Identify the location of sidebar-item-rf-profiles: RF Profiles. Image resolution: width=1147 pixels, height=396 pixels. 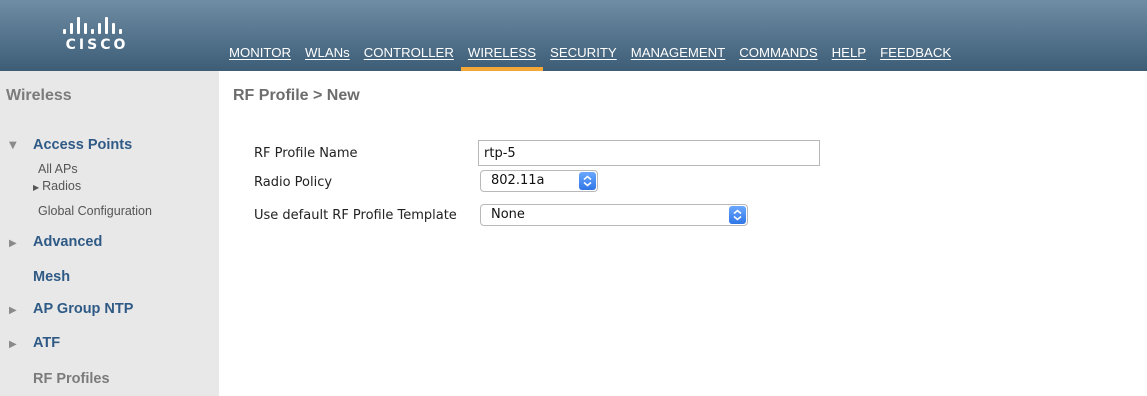
(71, 379).